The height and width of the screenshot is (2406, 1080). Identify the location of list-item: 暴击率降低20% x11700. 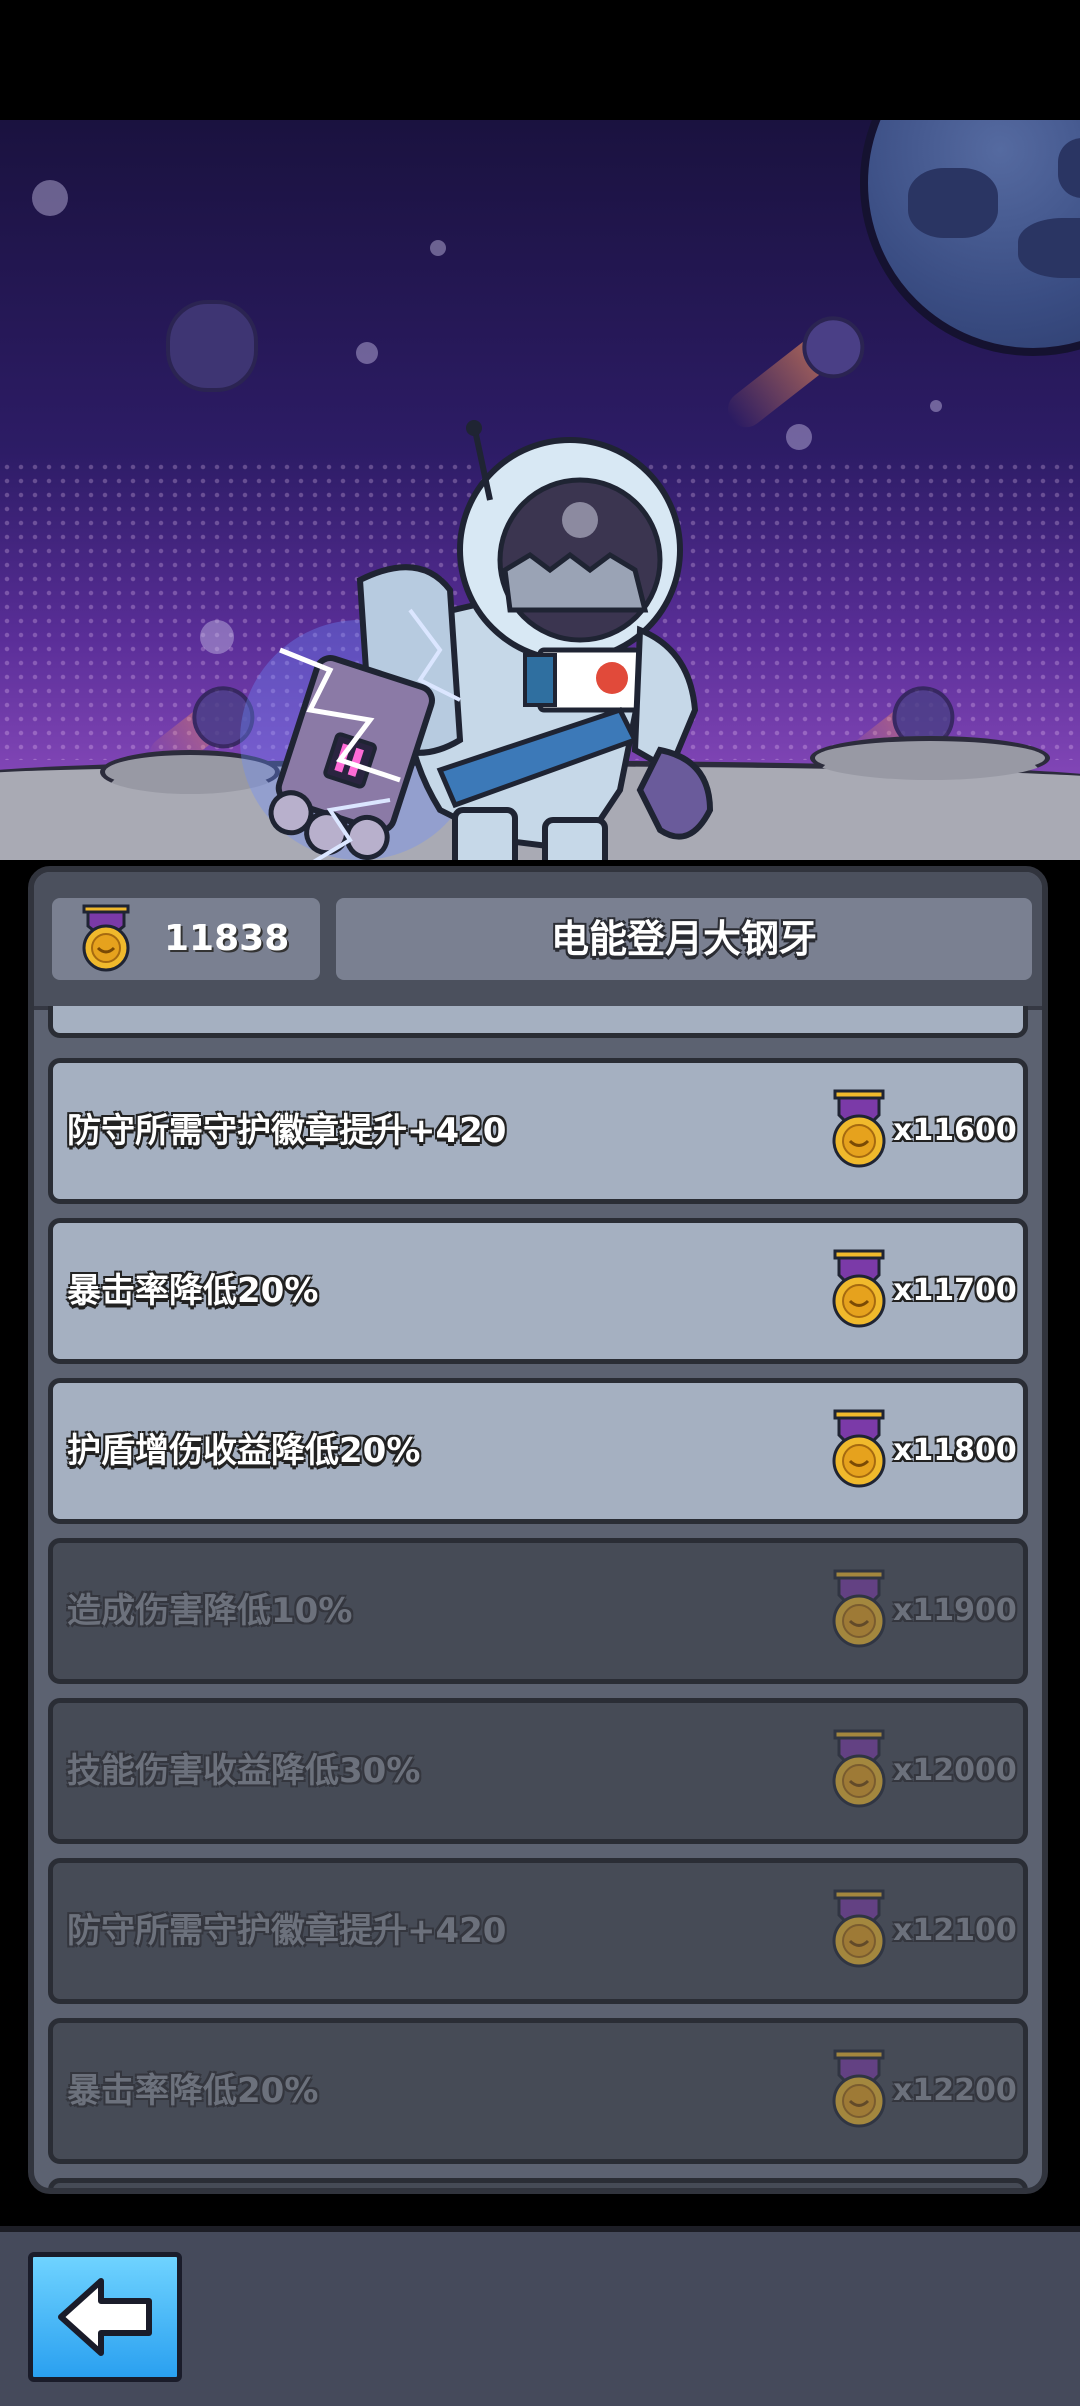
(538, 1291).